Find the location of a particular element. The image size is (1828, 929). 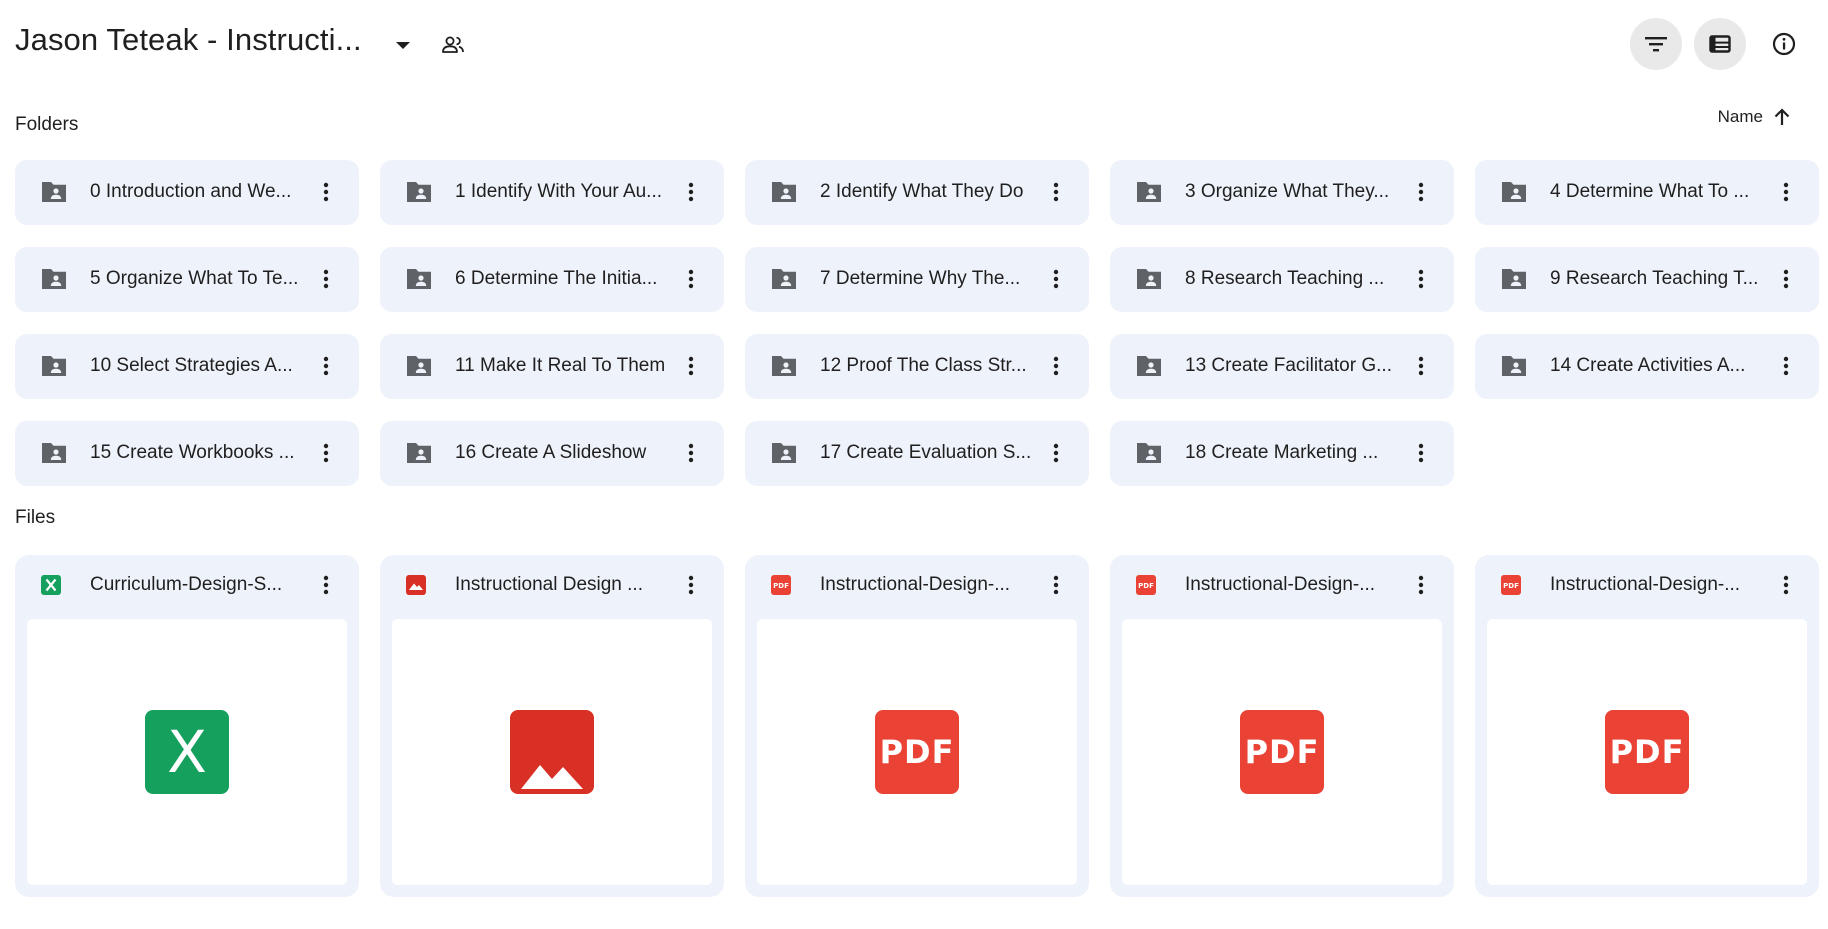

info-icon is located at coordinates (1784, 44).